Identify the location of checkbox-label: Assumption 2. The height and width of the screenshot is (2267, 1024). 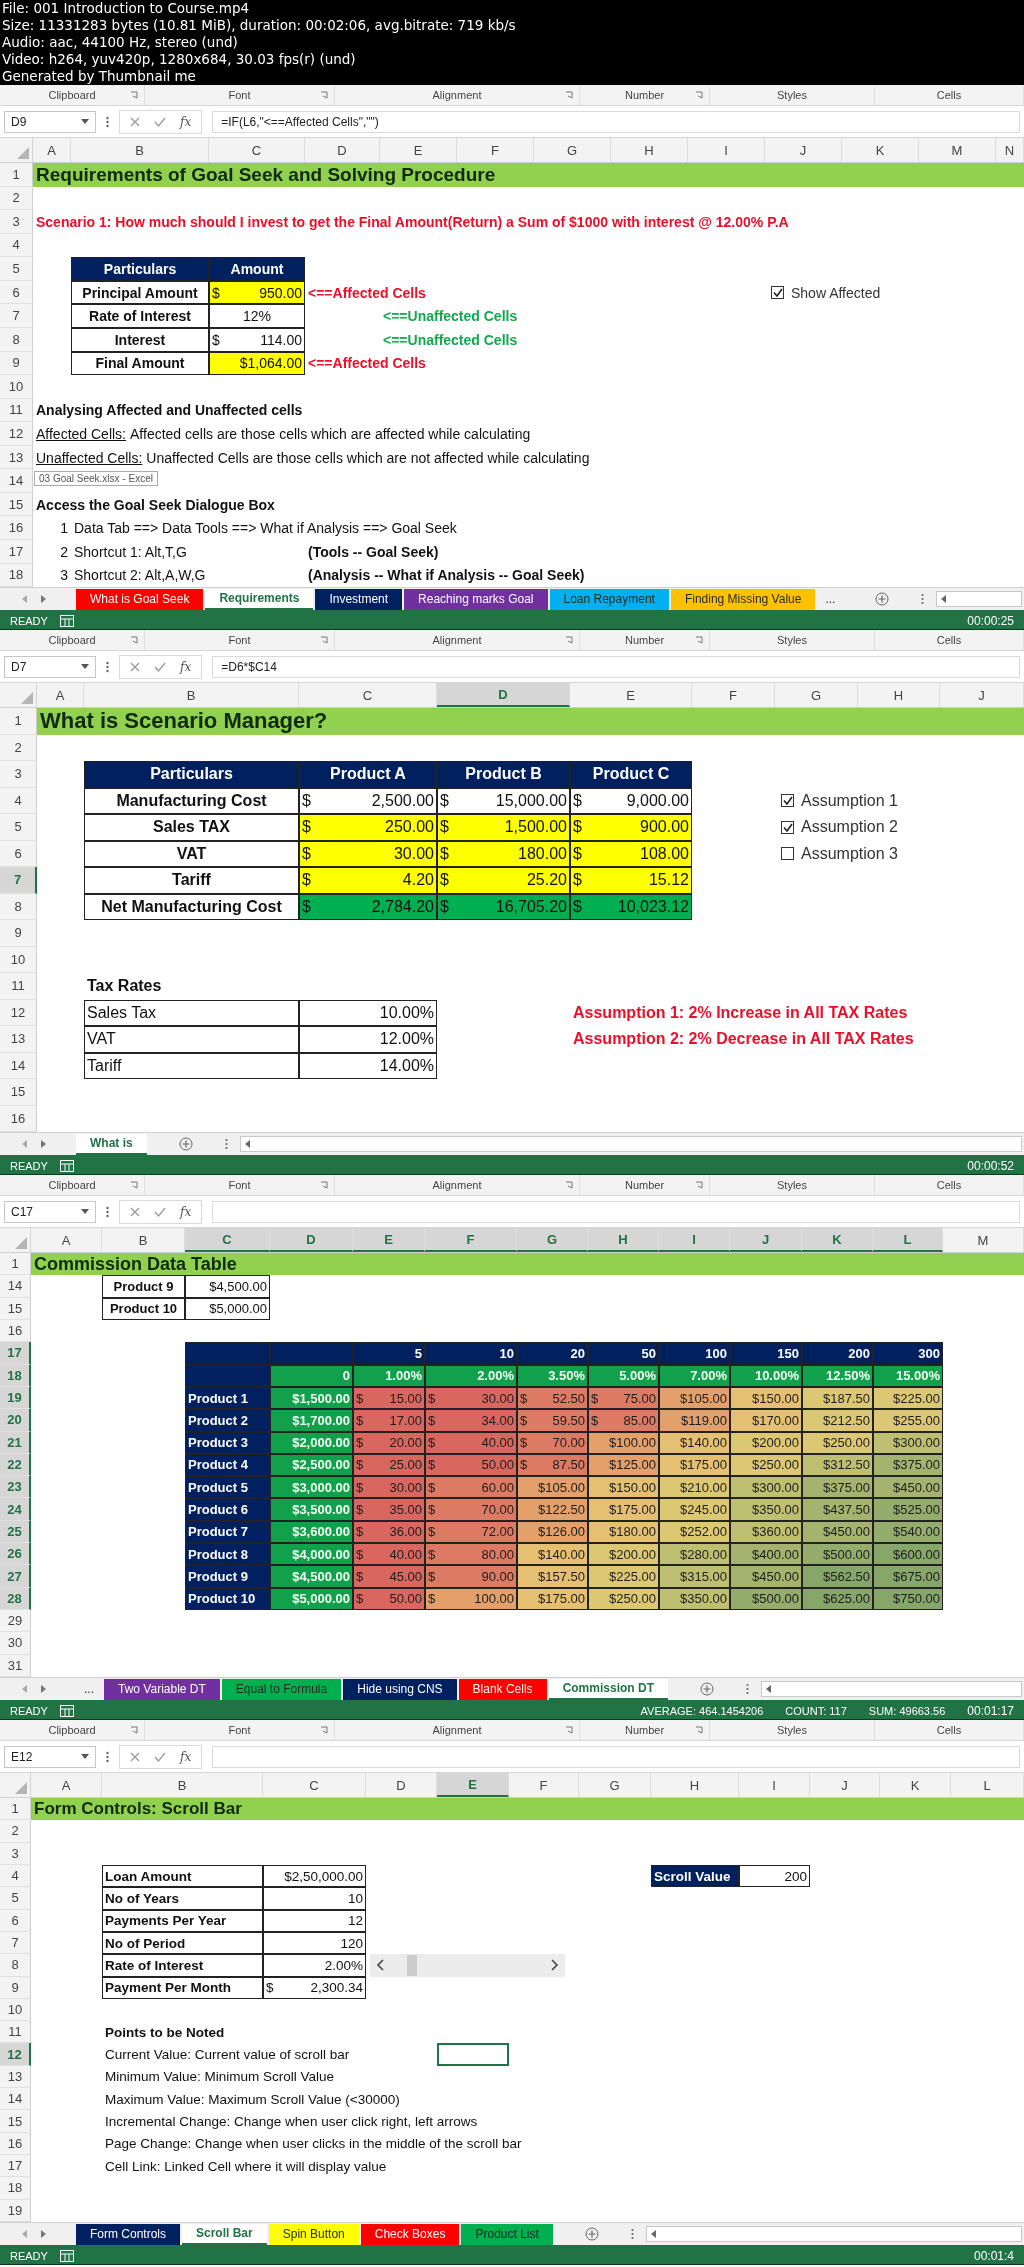
(849, 827).